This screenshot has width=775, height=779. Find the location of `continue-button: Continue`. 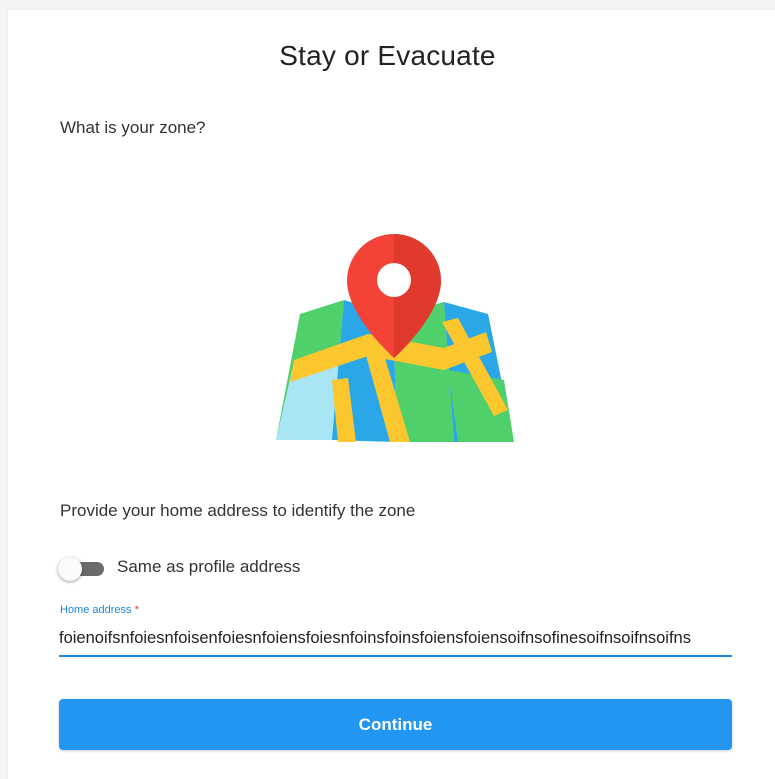

continue-button: Continue is located at coordinates (395, 724).